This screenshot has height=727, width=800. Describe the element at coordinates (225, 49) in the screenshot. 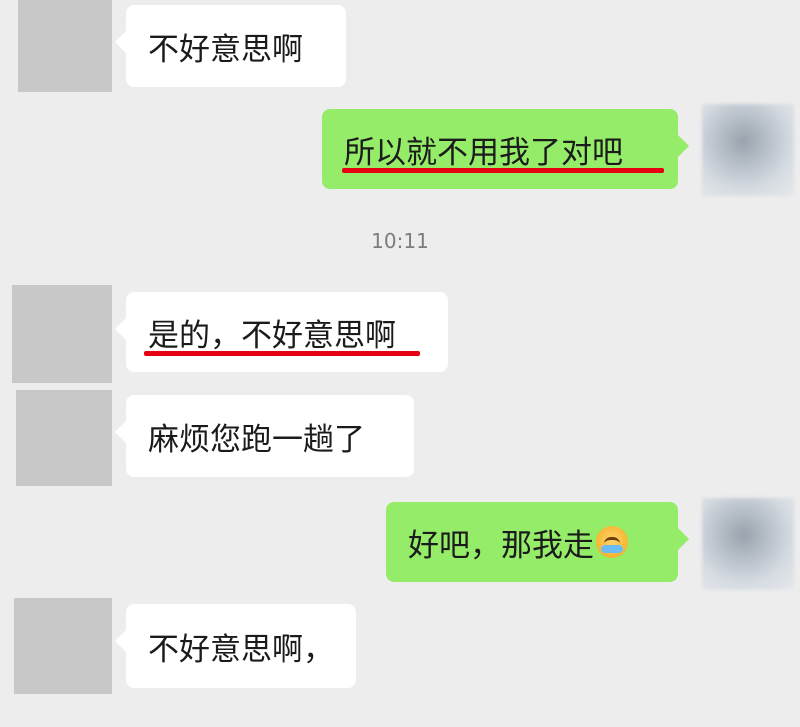

I see `message-text: 不好意思啊` at that location.